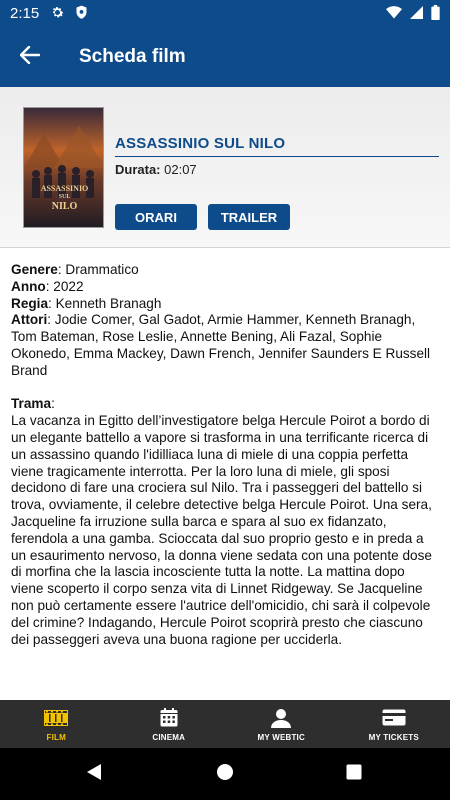 The width and height of the screenshot is (450, 800). I want to click on system-back-button, so click(94, 774).